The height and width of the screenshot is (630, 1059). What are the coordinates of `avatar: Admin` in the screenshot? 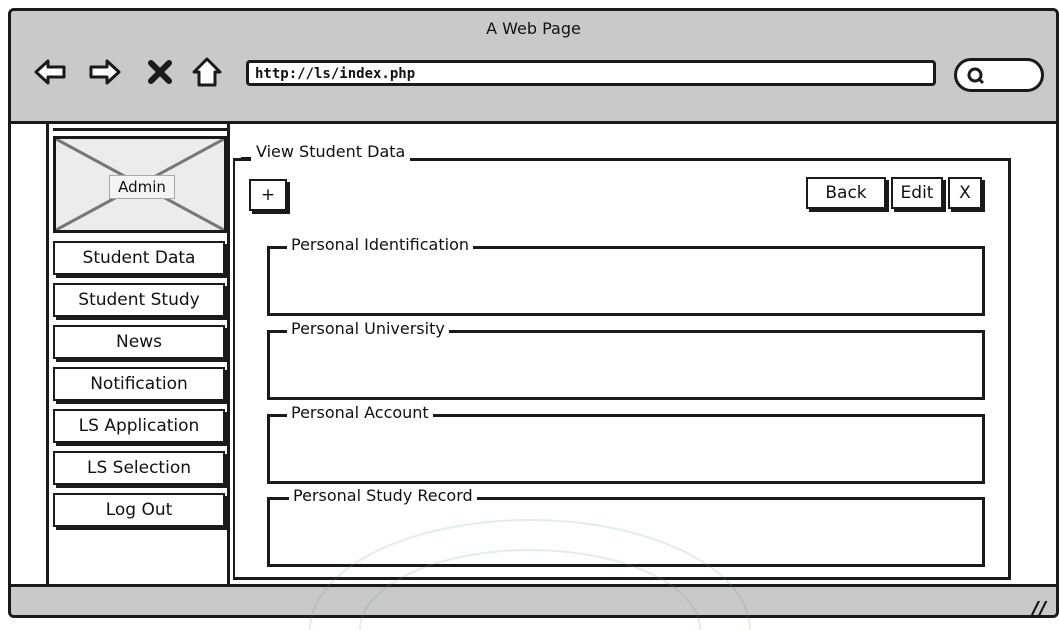 It's located at (140, 184).